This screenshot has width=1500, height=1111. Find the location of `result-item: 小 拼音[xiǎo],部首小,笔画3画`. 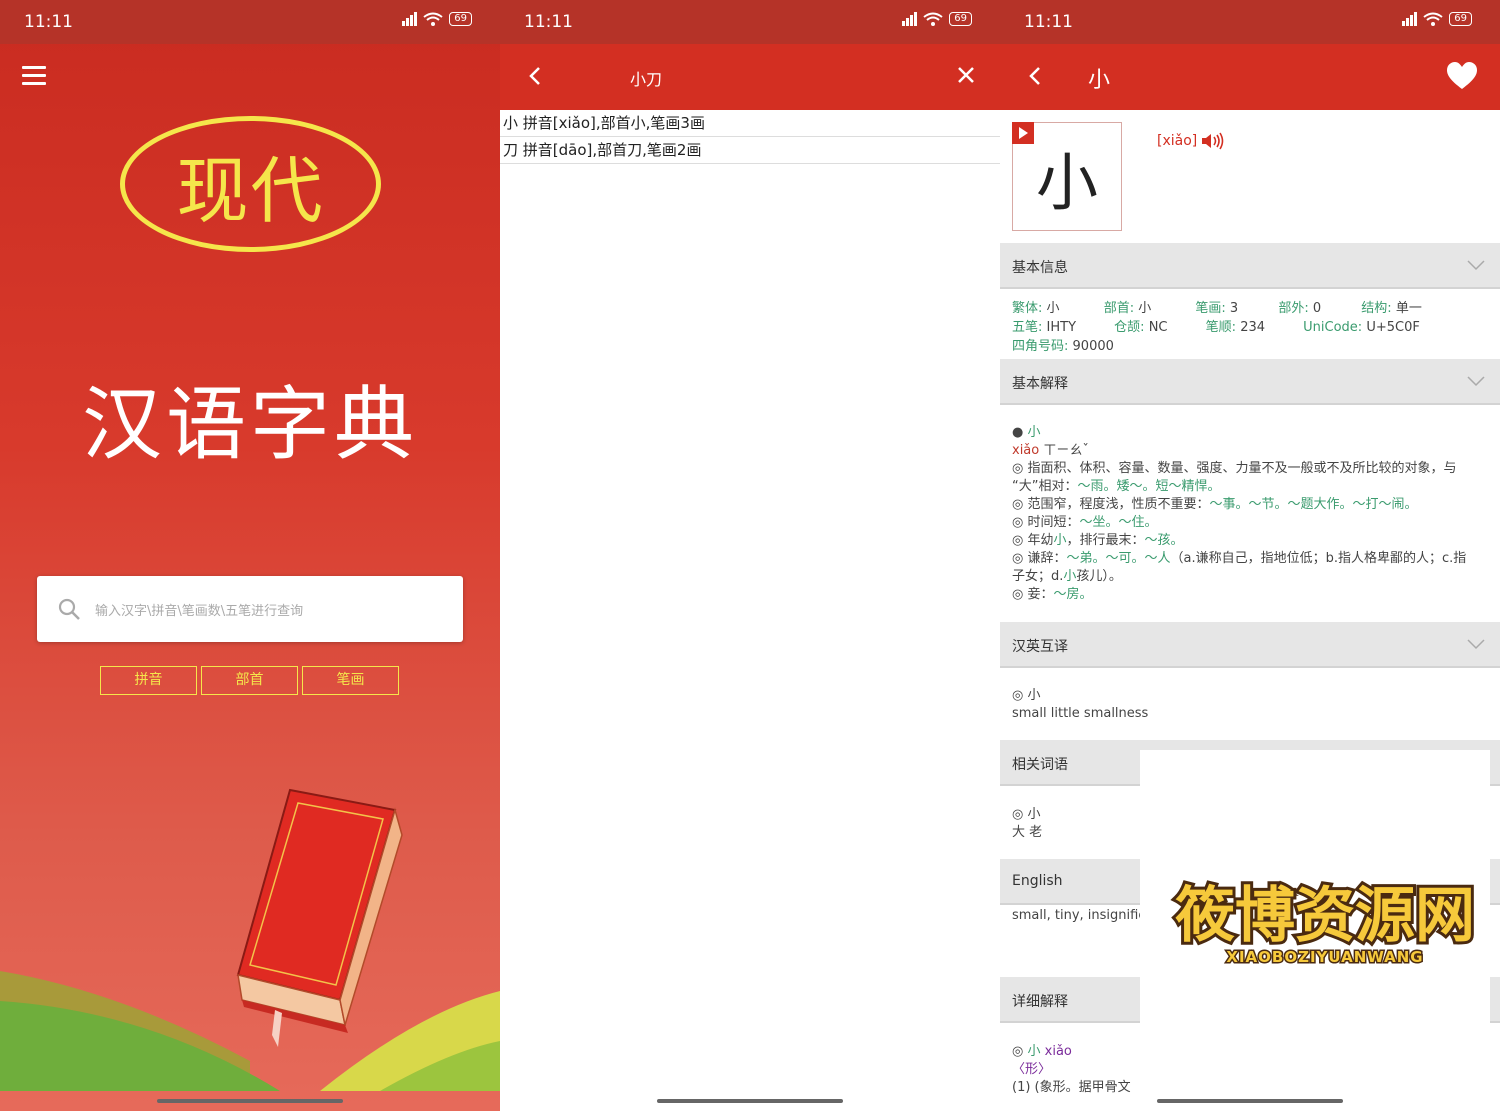

result-item: 小 拼音[xiǎo],部首小,笔画3画 is located at coordinates (750, 123).